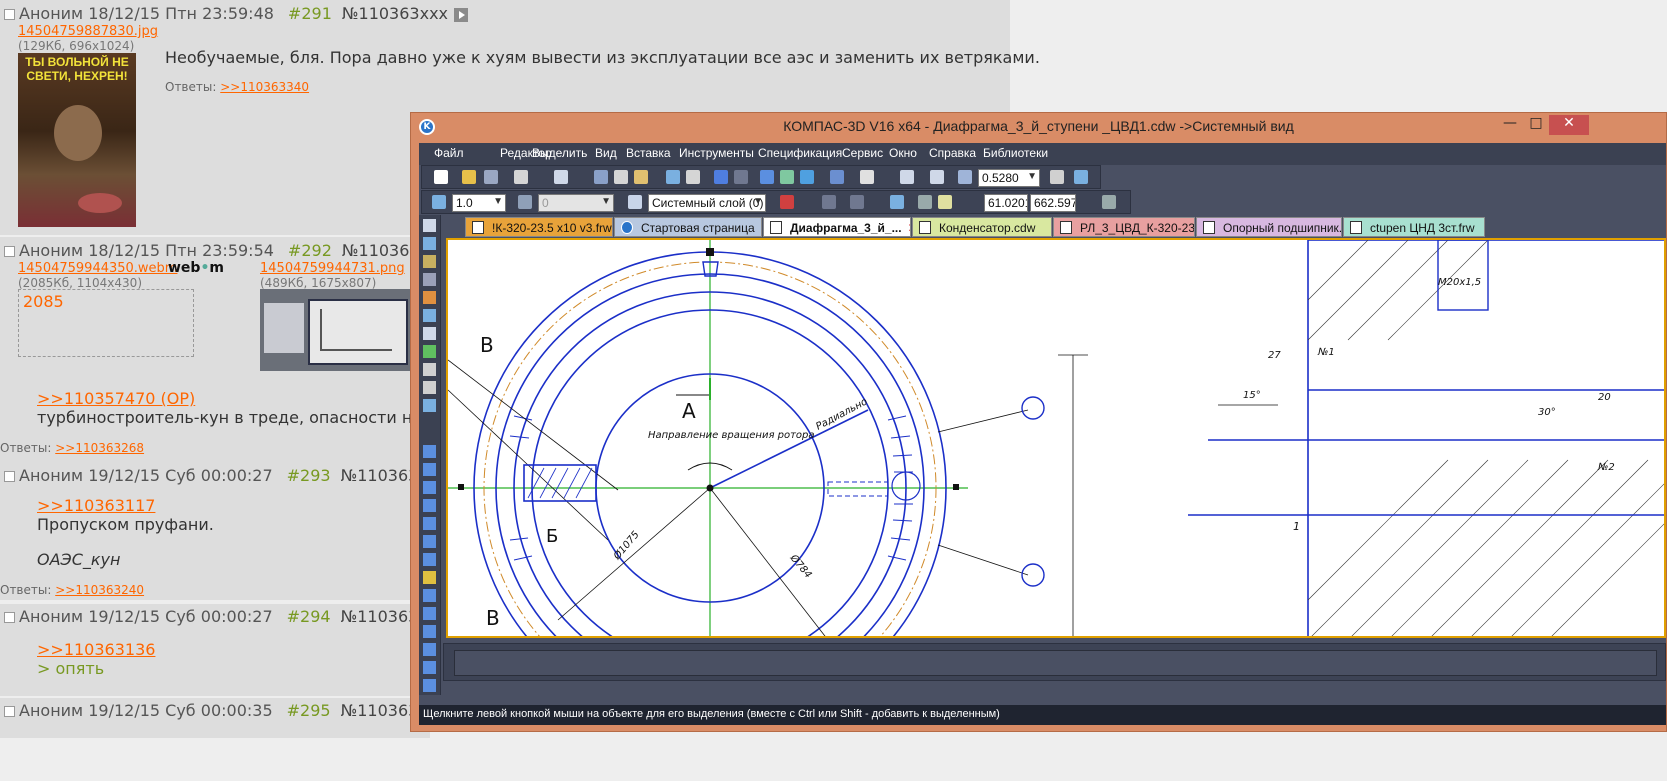 The width and height of the screenshot is (1667, 781). Describe the element at coordinates (741, 177) in the screenshot. I see `redo-icon` at that location.